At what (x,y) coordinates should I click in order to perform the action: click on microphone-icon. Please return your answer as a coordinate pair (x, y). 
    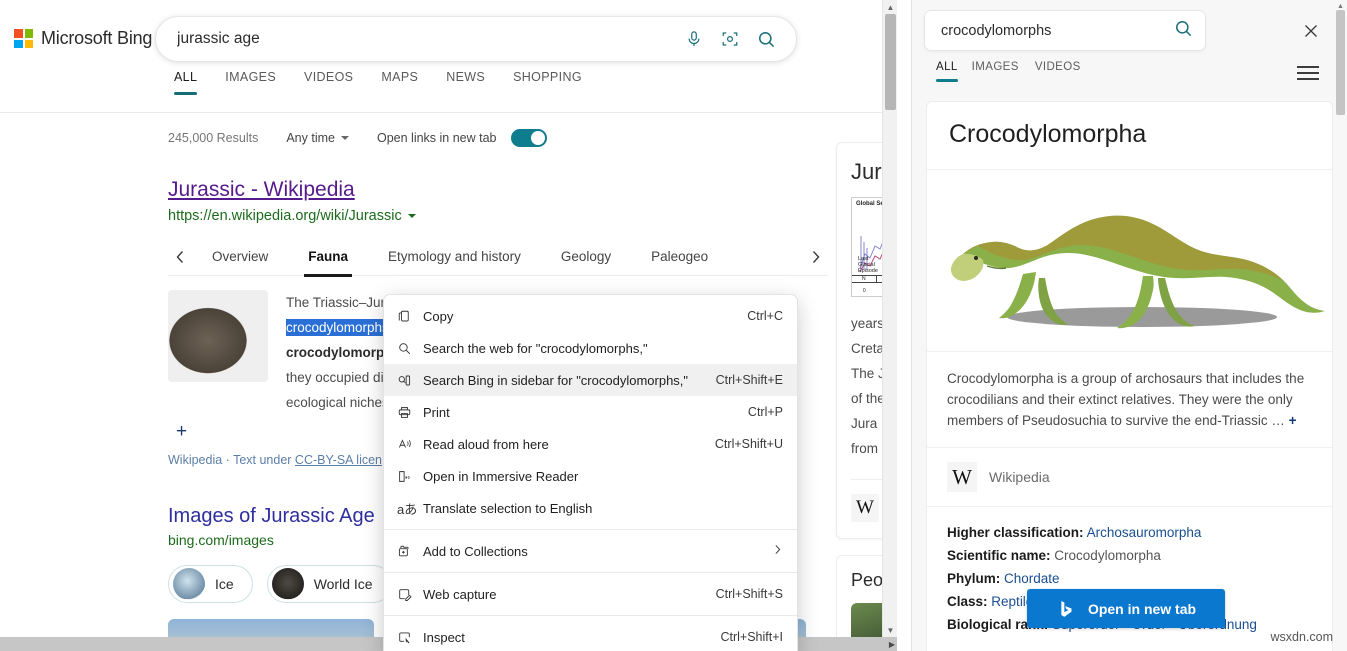
    Looking at the image, I should click on (694, 39).